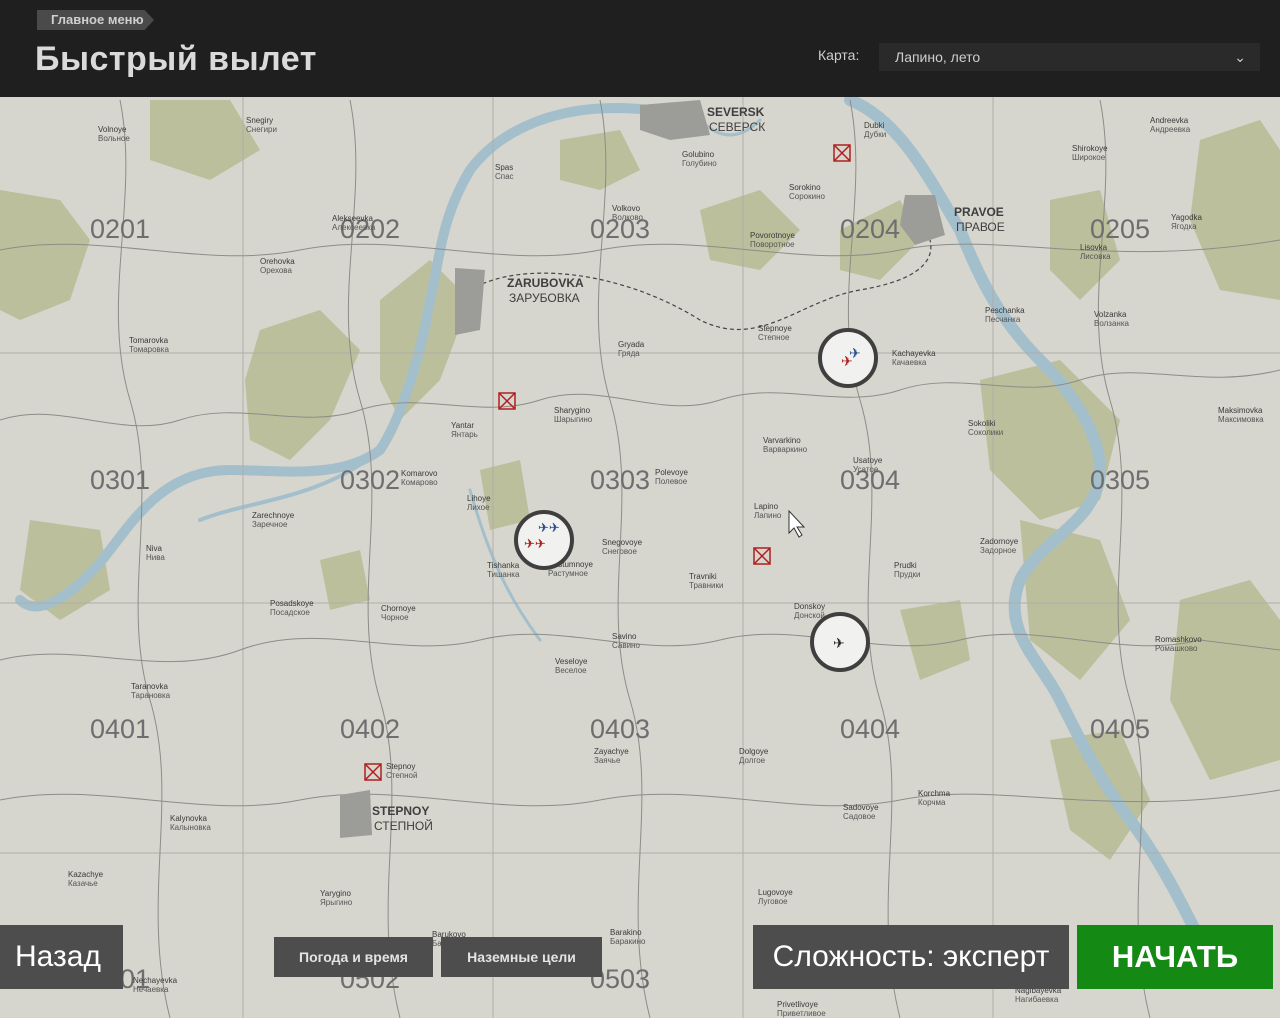  Describe the element at coordinates (620, 729) in the screenshot. I see `grid-cell-label: 0403` at that location.